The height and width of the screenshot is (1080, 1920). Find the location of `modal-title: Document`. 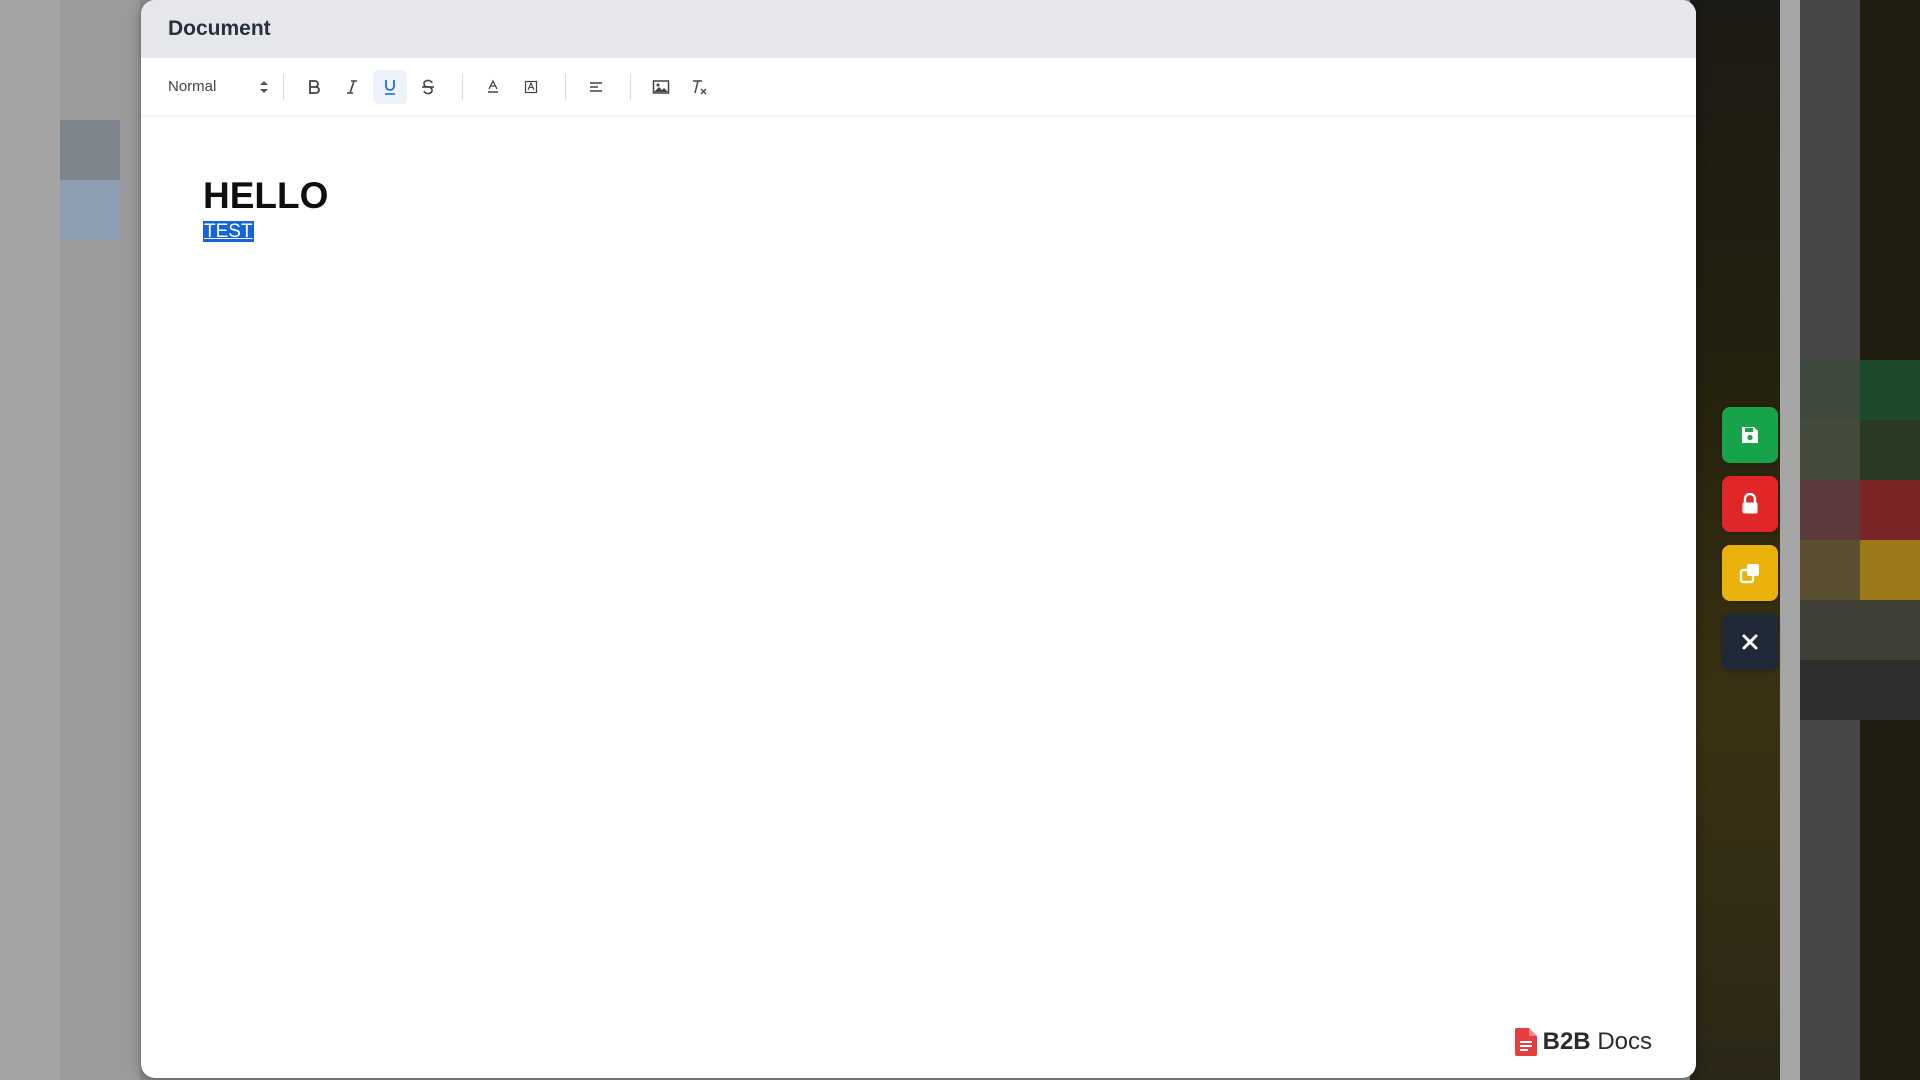

modal-title: Document is located at coordinates (219, 28).